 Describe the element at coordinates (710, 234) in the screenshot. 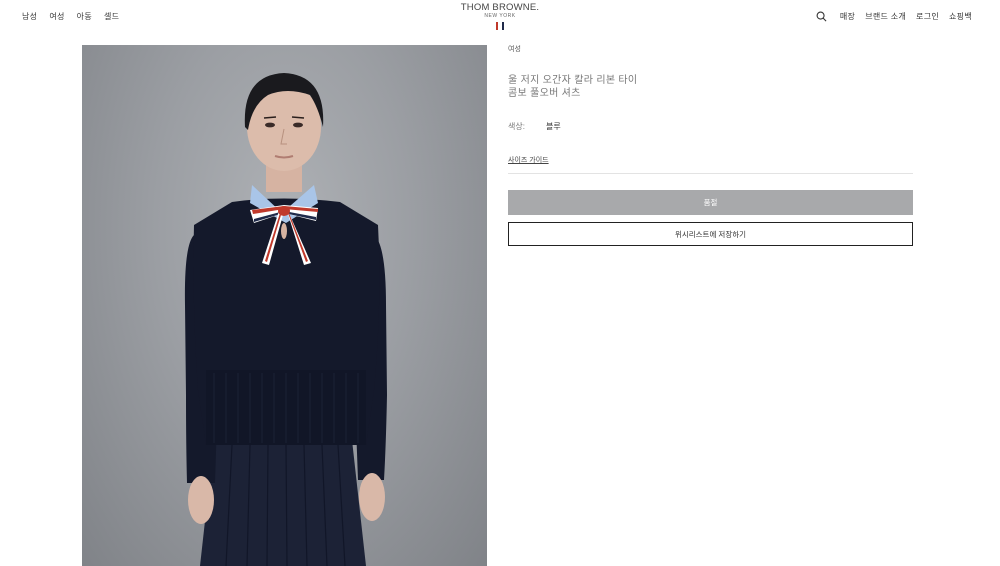

I see `save-to-wishlist-button: 위시리스트에 저장하기` at that location.